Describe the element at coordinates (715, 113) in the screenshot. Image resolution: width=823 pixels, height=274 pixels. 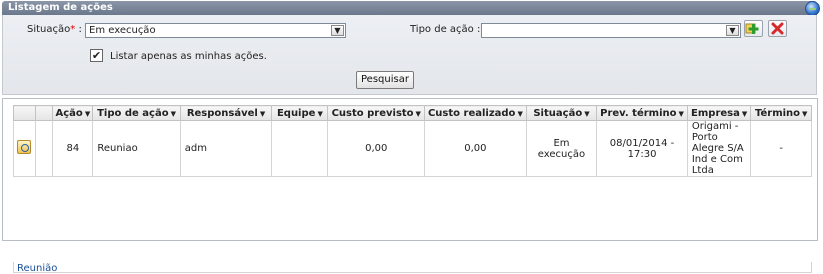
I see `col-empresa-label: Empresa` at that location.